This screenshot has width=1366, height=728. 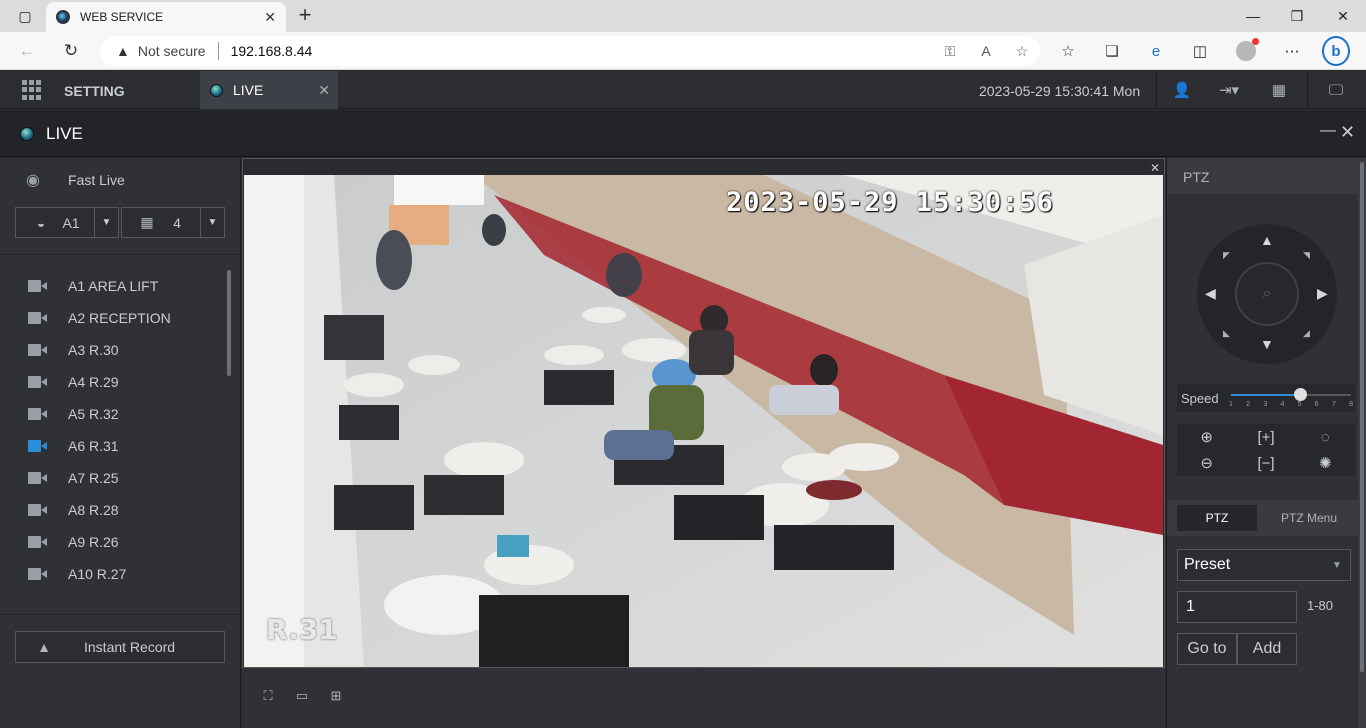 I want to click on speed-slider, so click(x=1291, y=394).